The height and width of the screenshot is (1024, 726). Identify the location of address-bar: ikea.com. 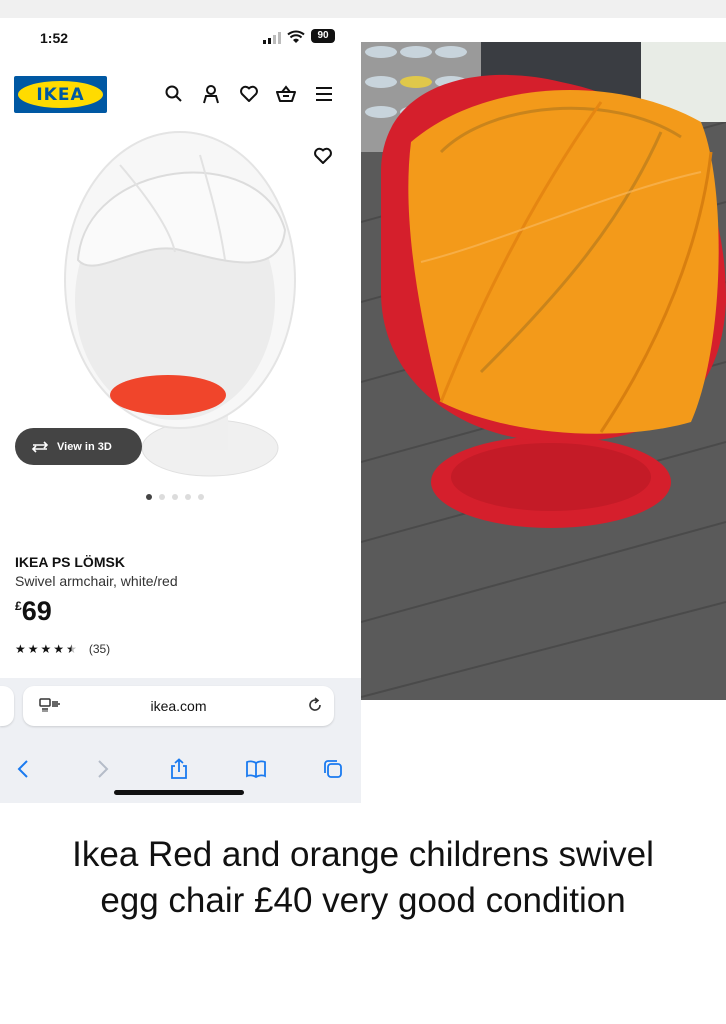
(178, 706).